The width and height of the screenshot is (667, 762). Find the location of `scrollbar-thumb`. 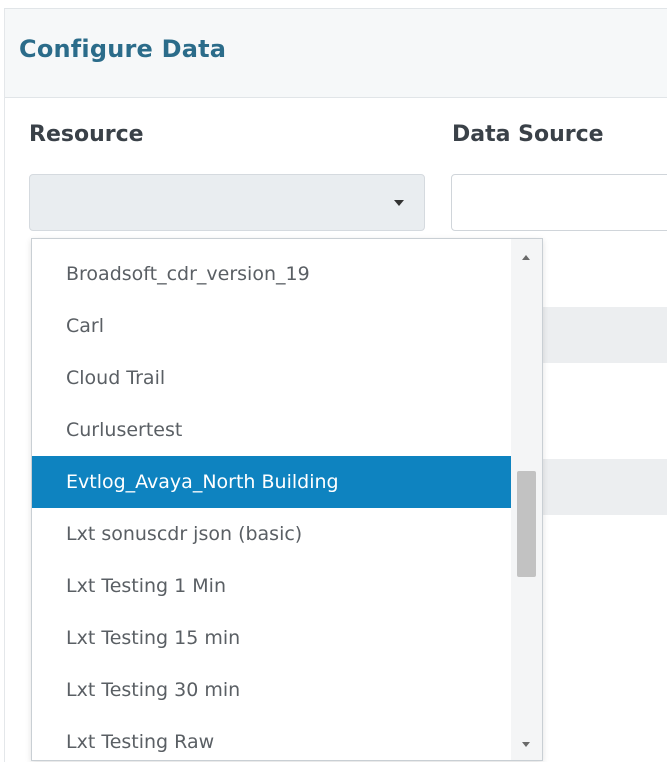

scrollbar-thumb is located at coordinates (526, 524).